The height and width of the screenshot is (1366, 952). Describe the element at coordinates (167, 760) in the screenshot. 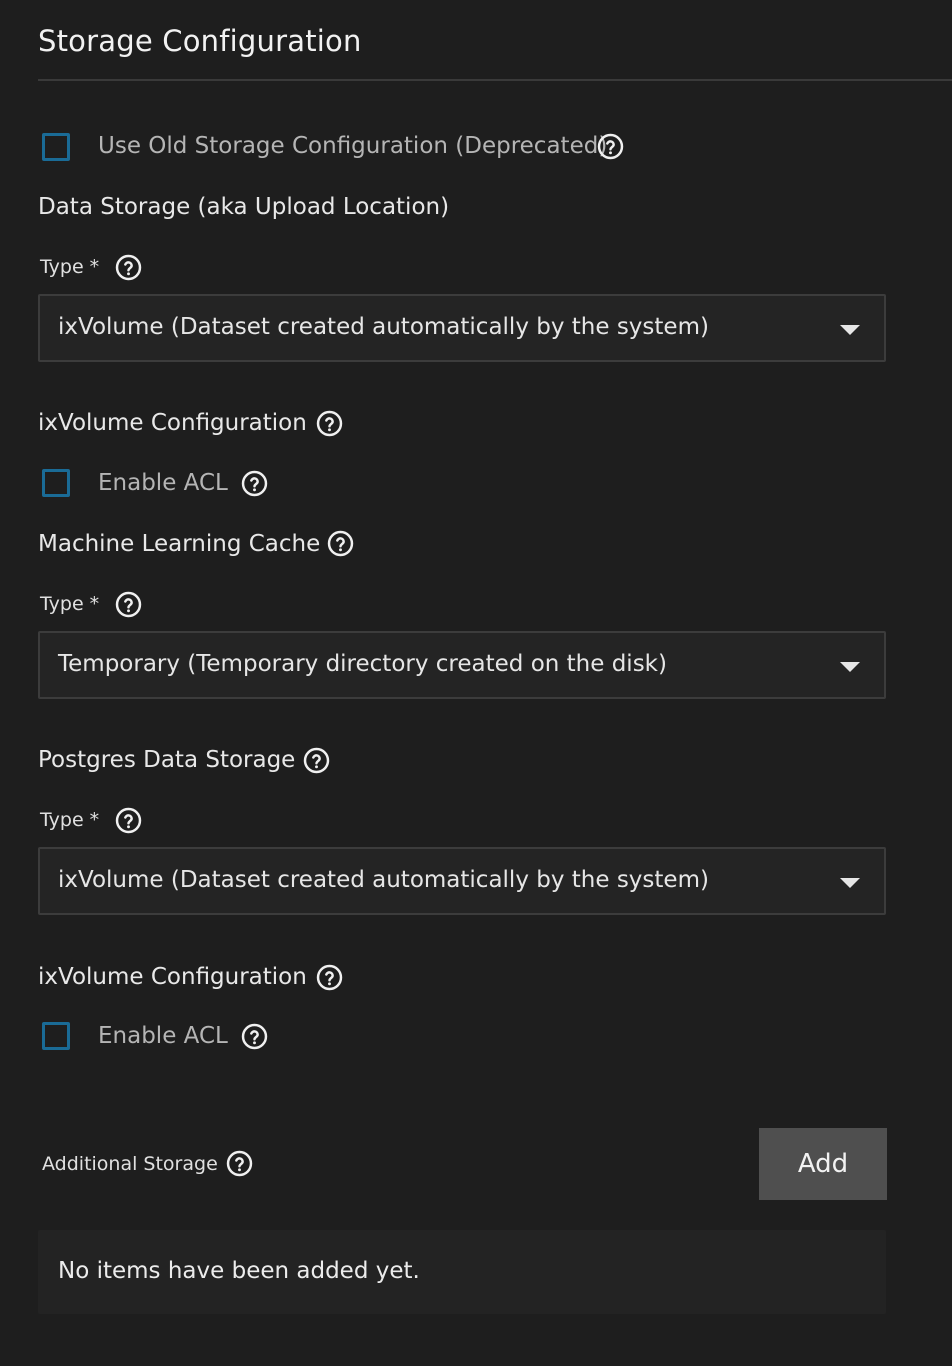

I see `postgres-heading: Postgres Data Storage` at that location.